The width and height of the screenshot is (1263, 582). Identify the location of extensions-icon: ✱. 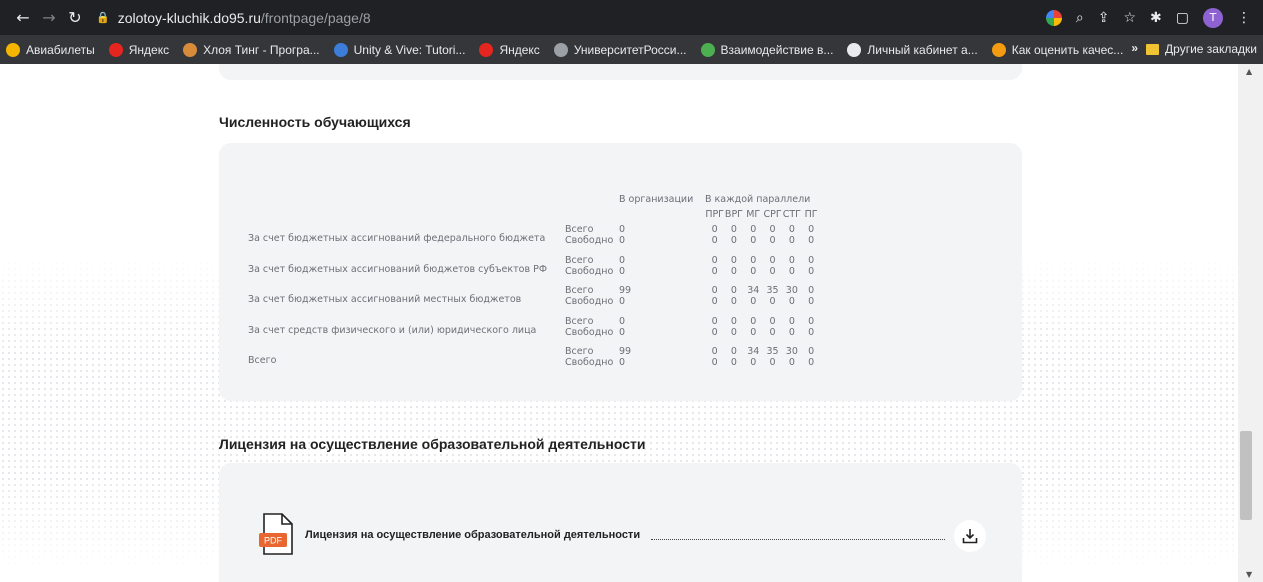
(1156, 18).